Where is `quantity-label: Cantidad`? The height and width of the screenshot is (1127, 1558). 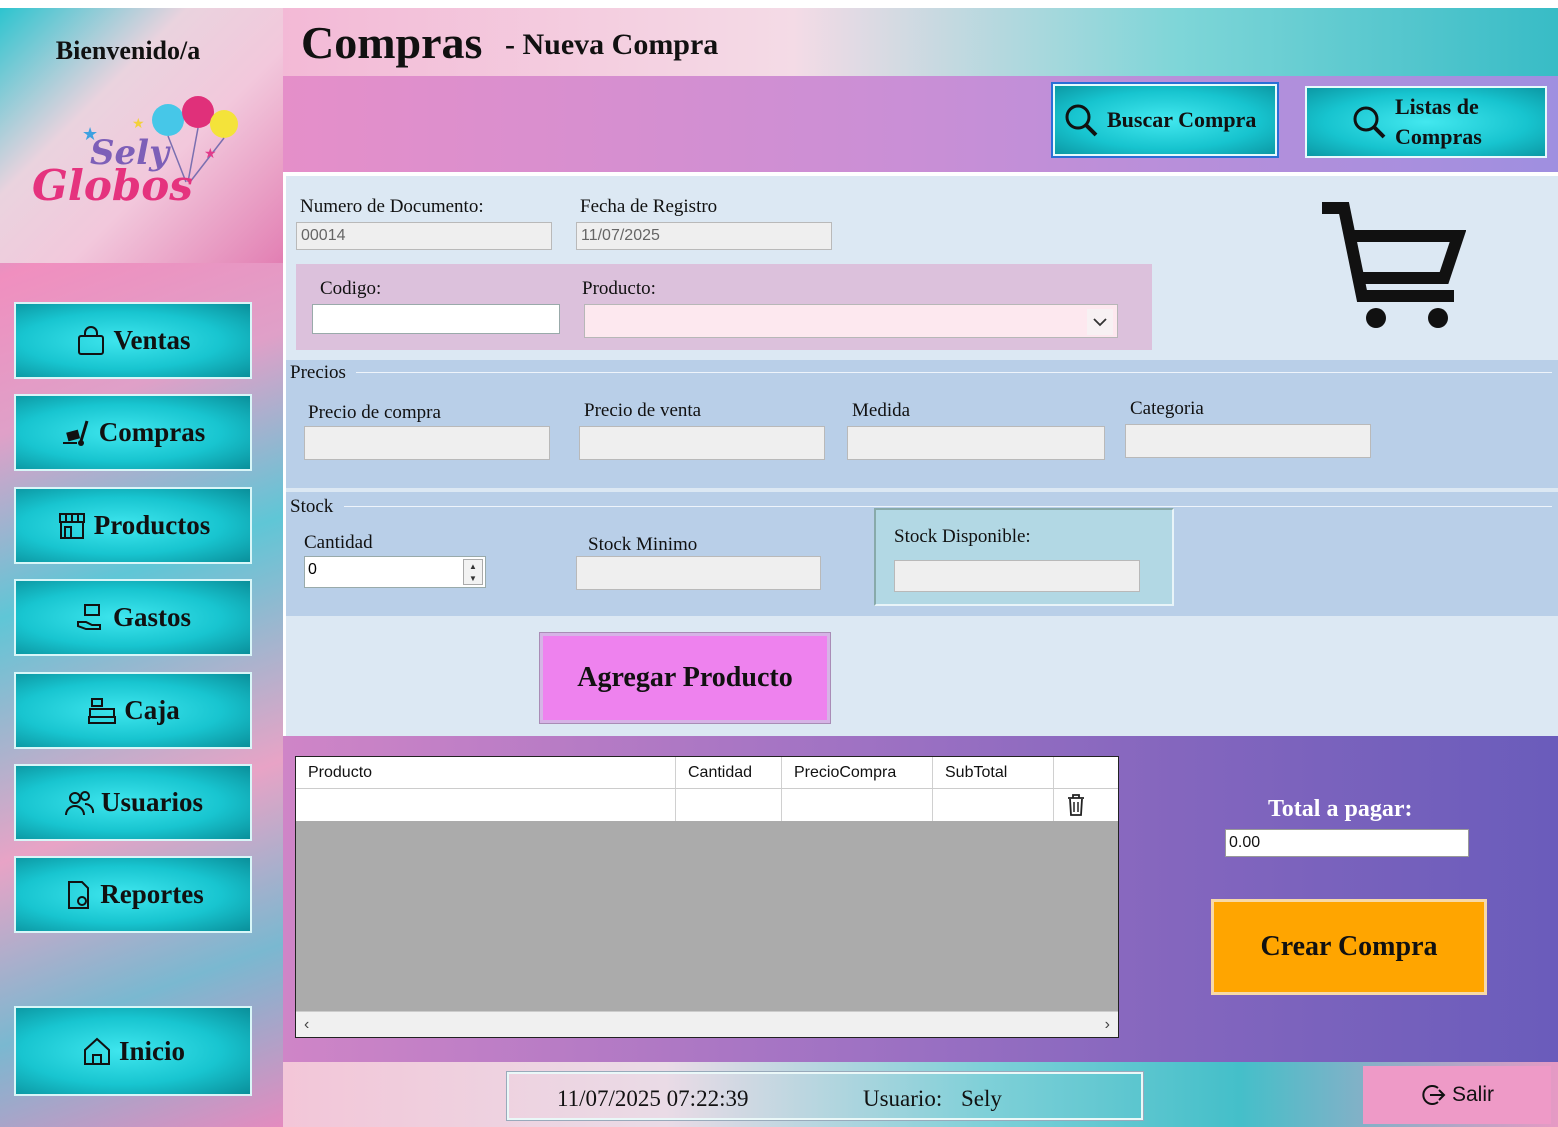 quantity-label: Cantidad is located at coordinates (338, 542).